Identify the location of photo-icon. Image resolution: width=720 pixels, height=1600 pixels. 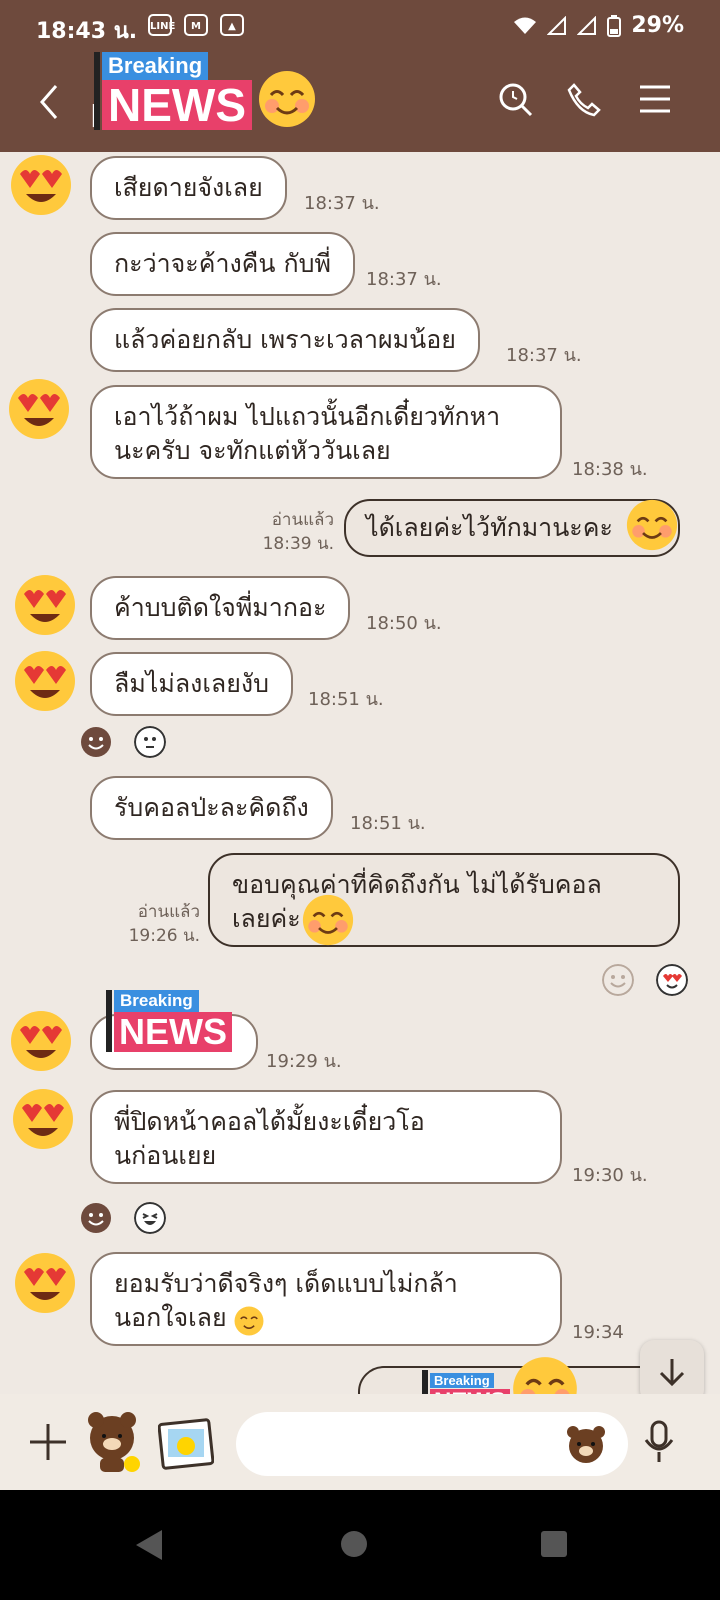
(186, 1443).